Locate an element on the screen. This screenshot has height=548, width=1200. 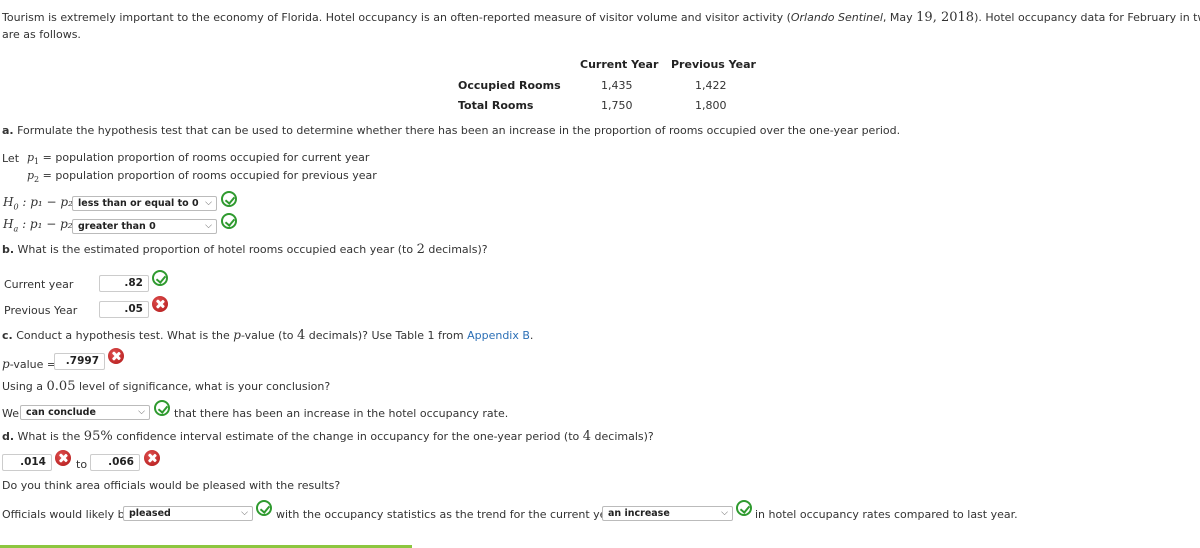
conclusion-select: can conclude ⌵ is located at coordinates (85, 412).